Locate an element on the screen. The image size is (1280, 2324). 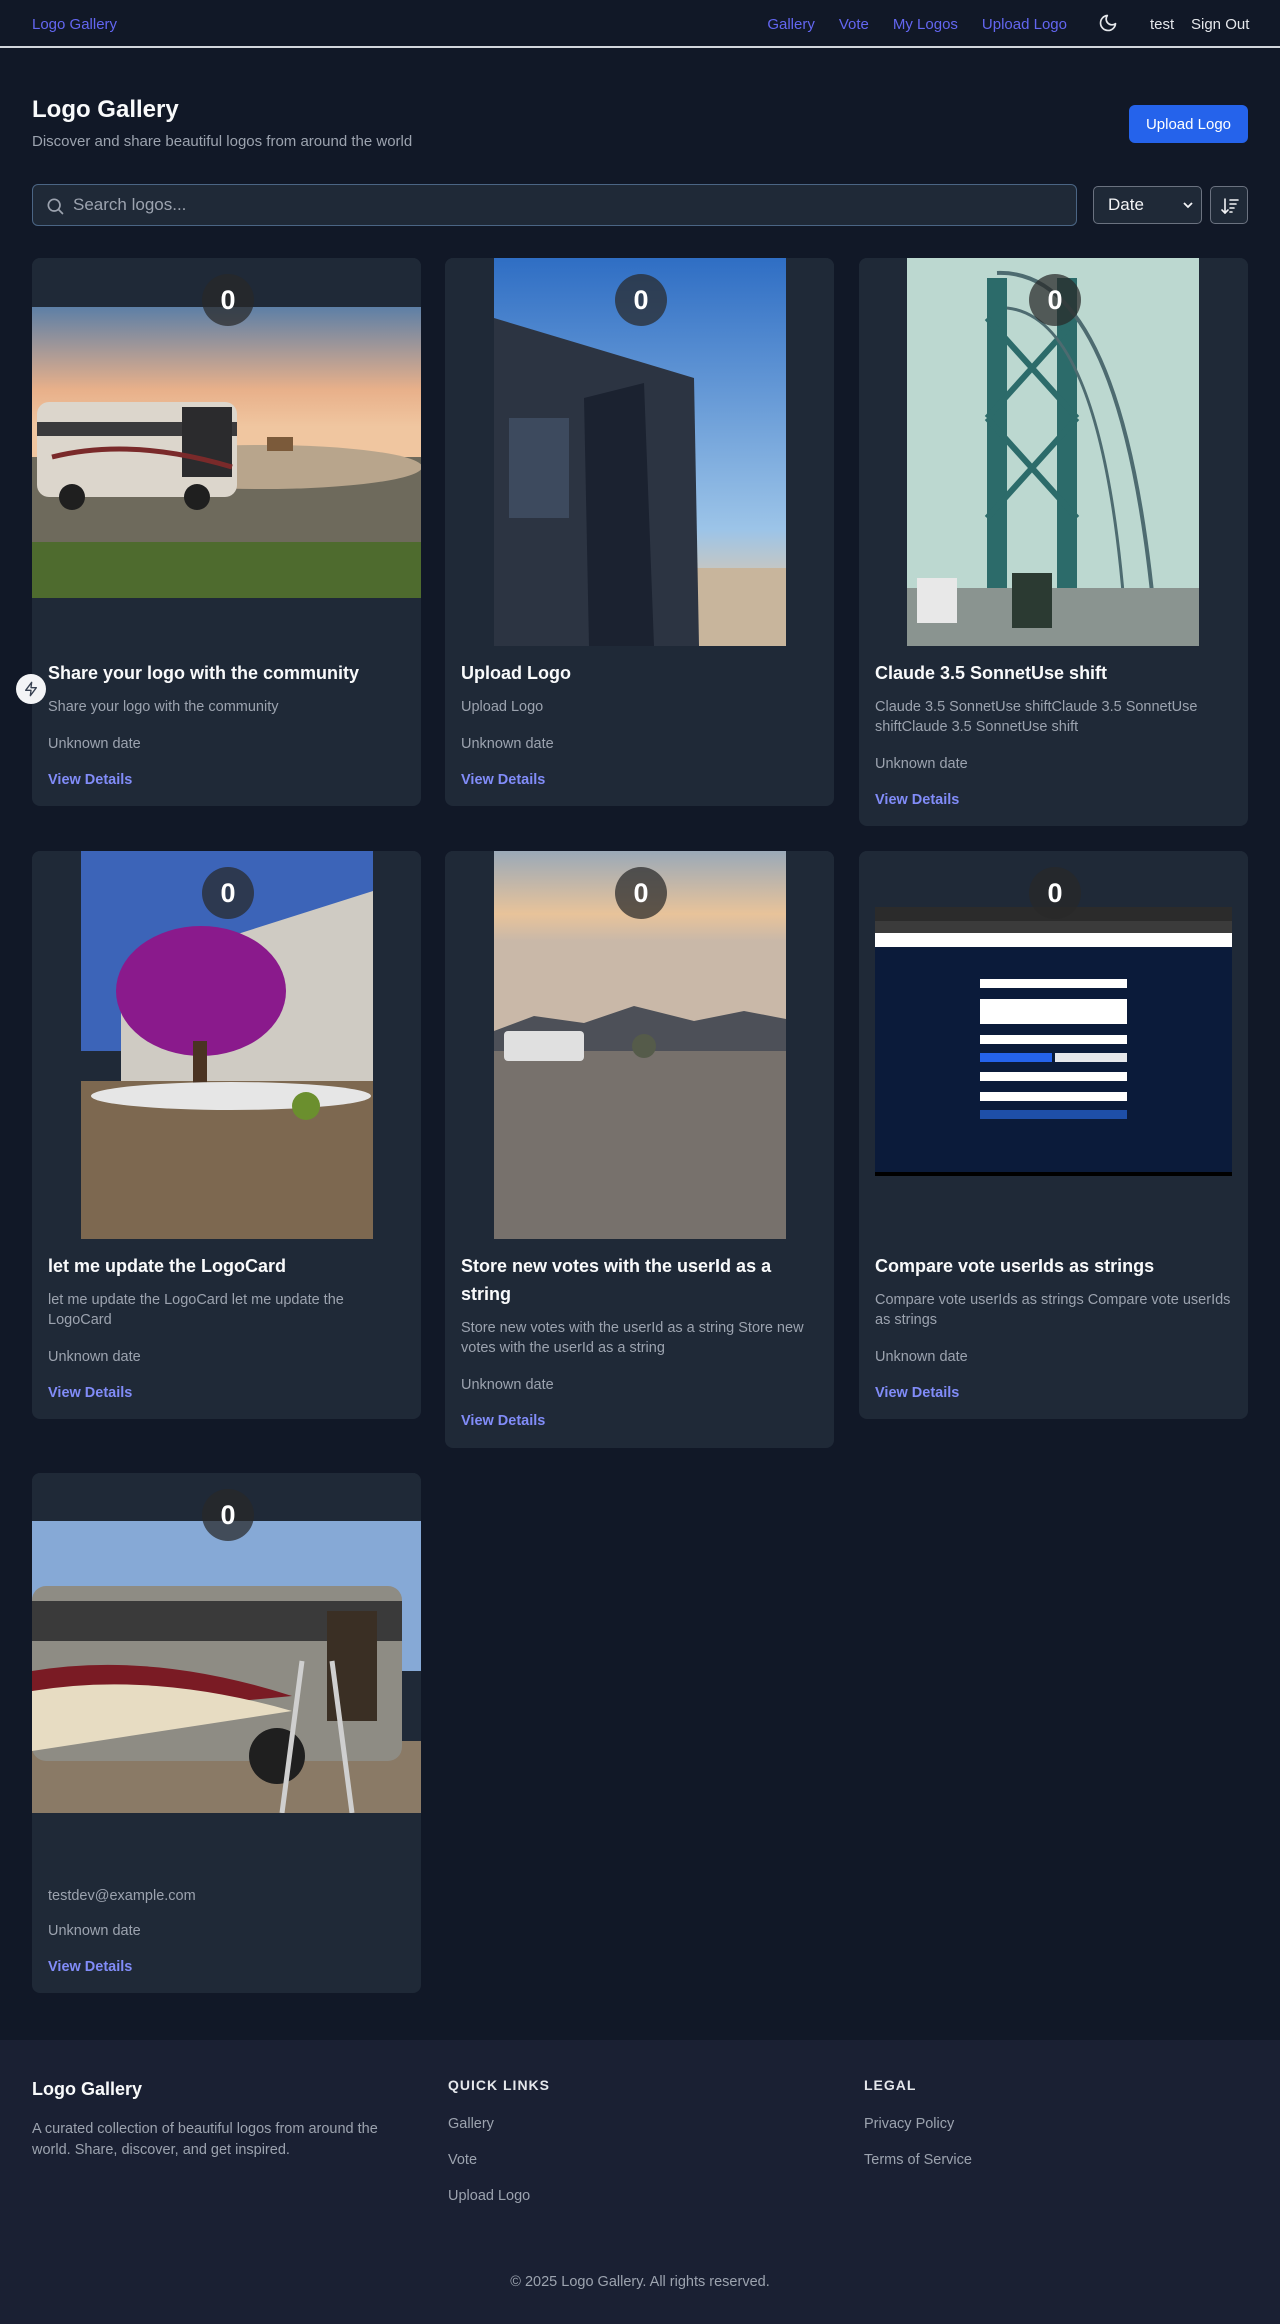
card-title: Compare vote userIds as strings is located at coordinates (1015, 1266).